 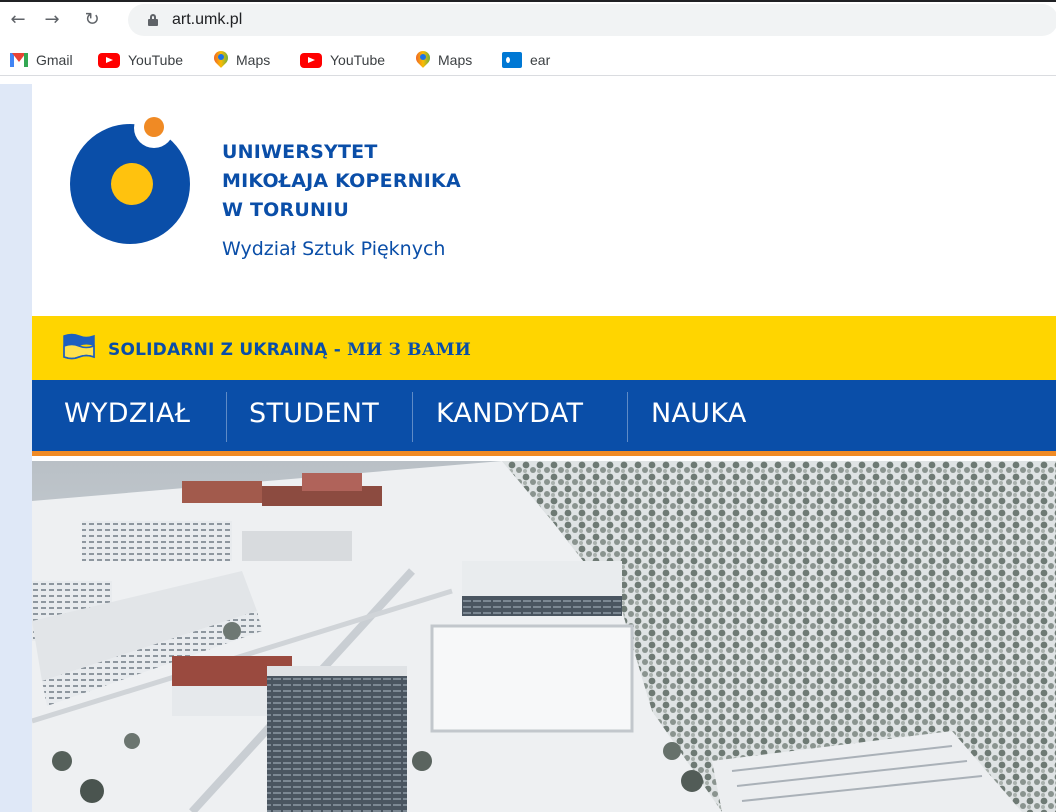 What do you see at coordinates (207, 20) in the screenshot?
I see `url-text: art.umk.pl` at bounding box center [207, 20].